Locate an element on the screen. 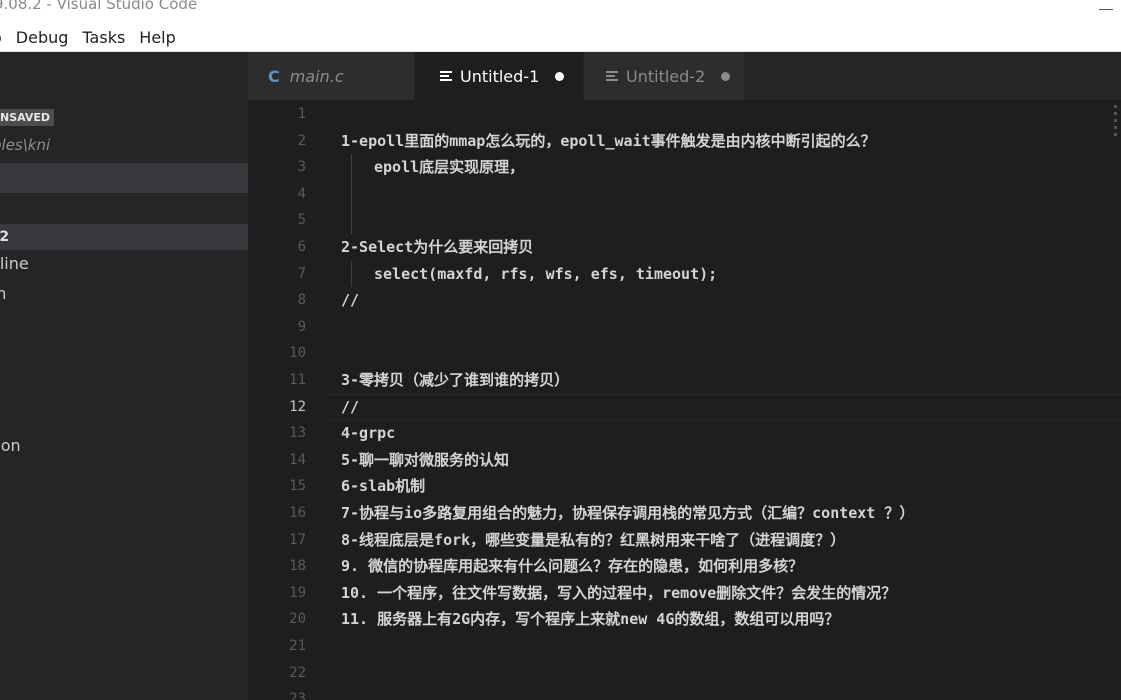  editor-tab-bar: C main.c Untitled-1 Untitled-2 is located at coordinates (684, 76).